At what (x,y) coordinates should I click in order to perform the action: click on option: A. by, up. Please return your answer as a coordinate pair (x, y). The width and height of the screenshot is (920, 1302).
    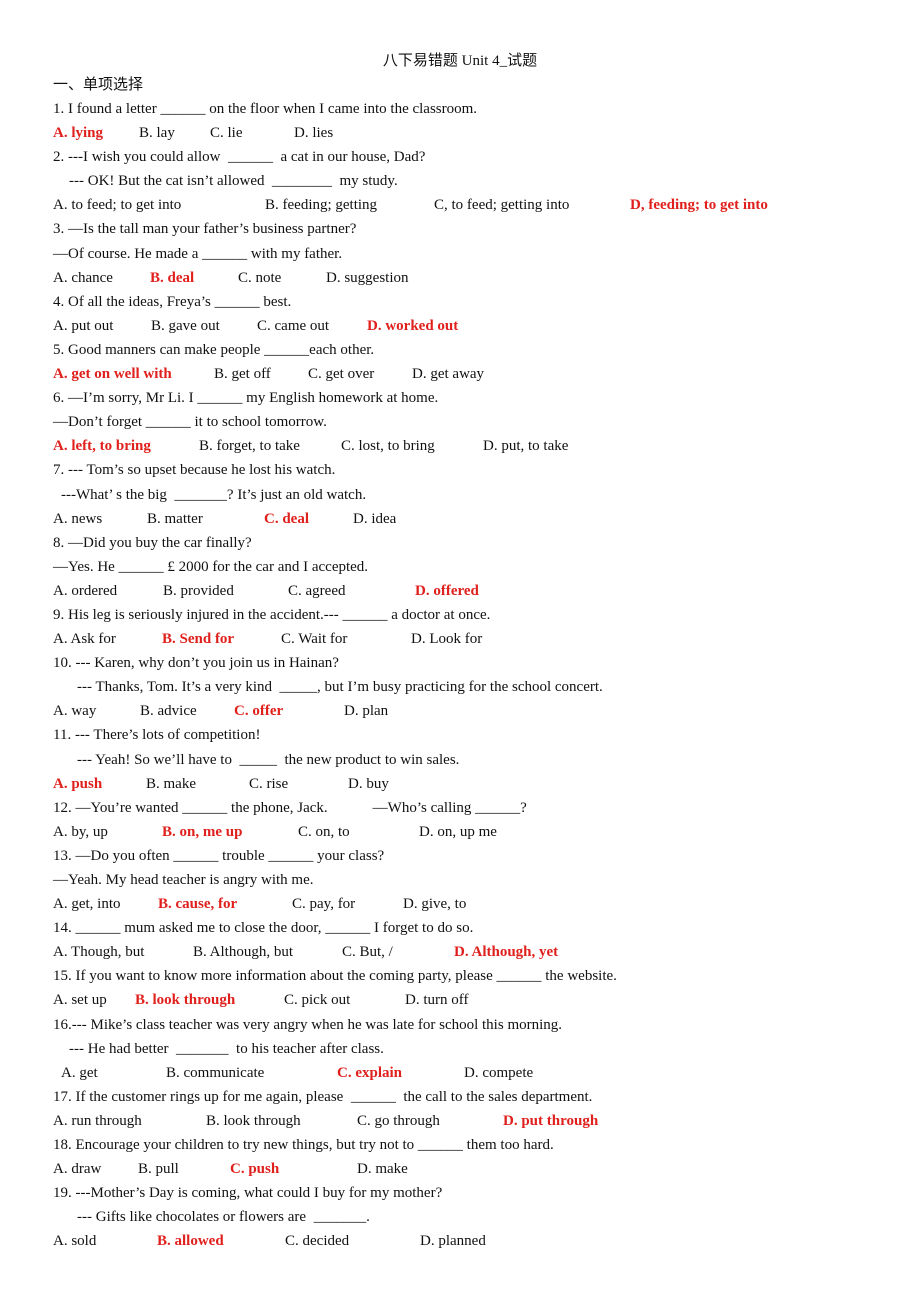
    Looking at the image, I should click on (80, 831).